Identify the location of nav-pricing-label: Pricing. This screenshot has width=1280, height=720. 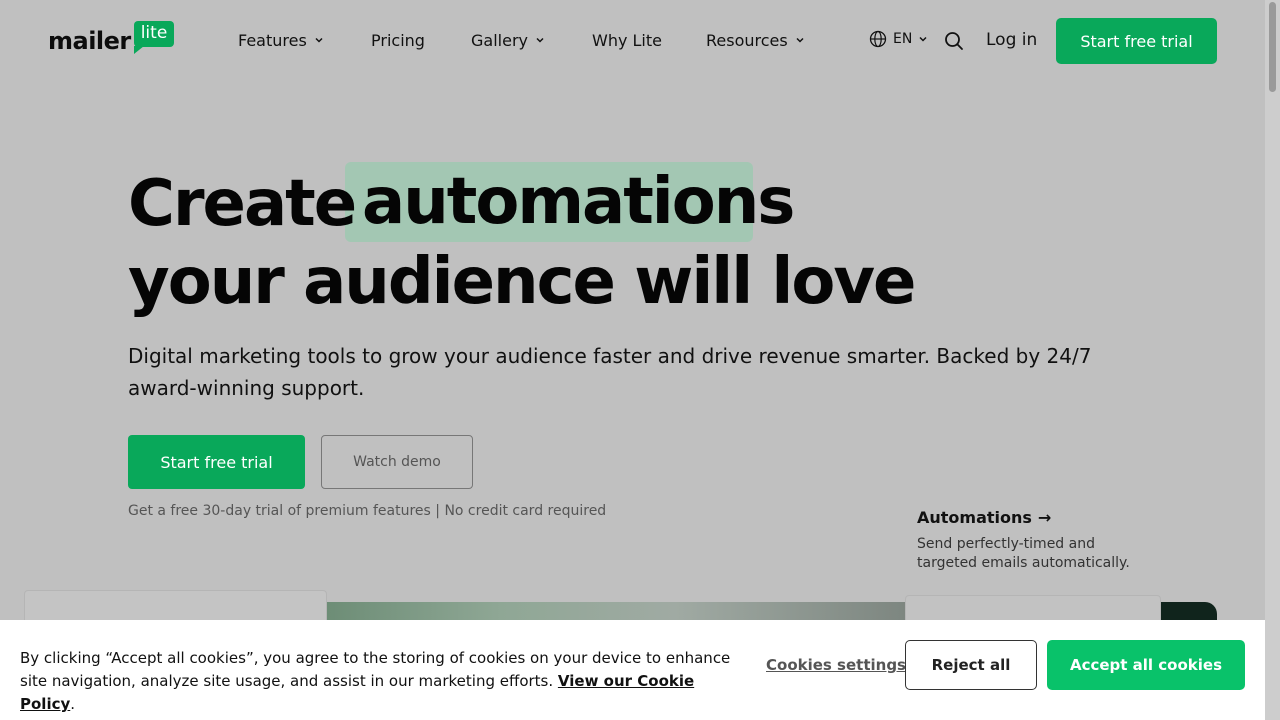
(398, 40).